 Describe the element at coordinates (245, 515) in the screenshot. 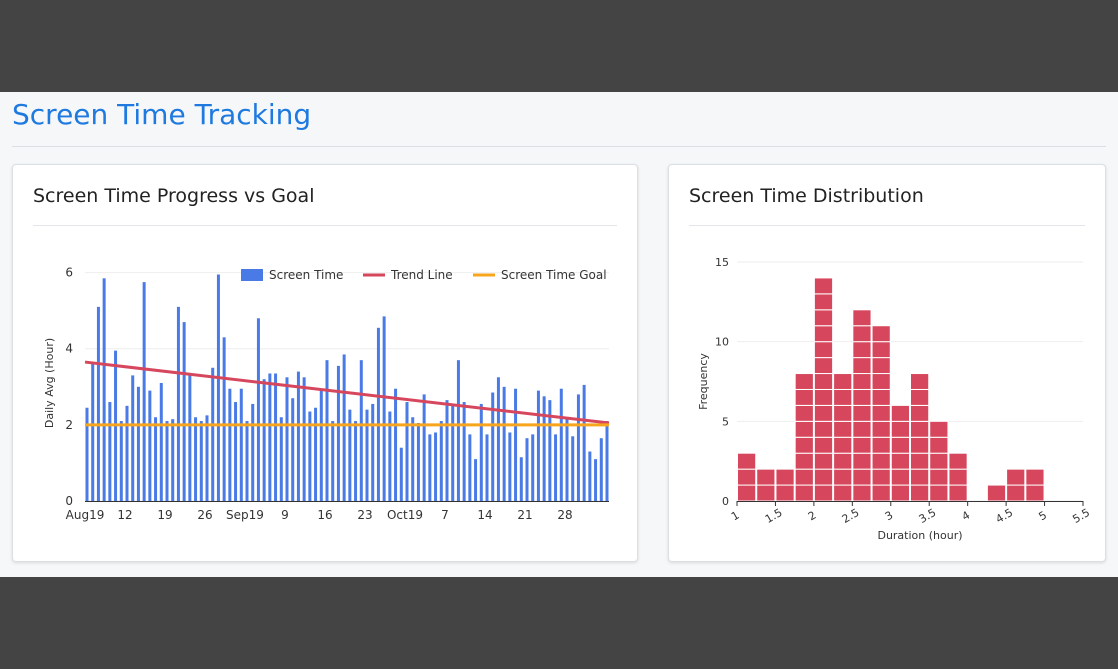

I see `x-tick-label: Sep19` at that location.